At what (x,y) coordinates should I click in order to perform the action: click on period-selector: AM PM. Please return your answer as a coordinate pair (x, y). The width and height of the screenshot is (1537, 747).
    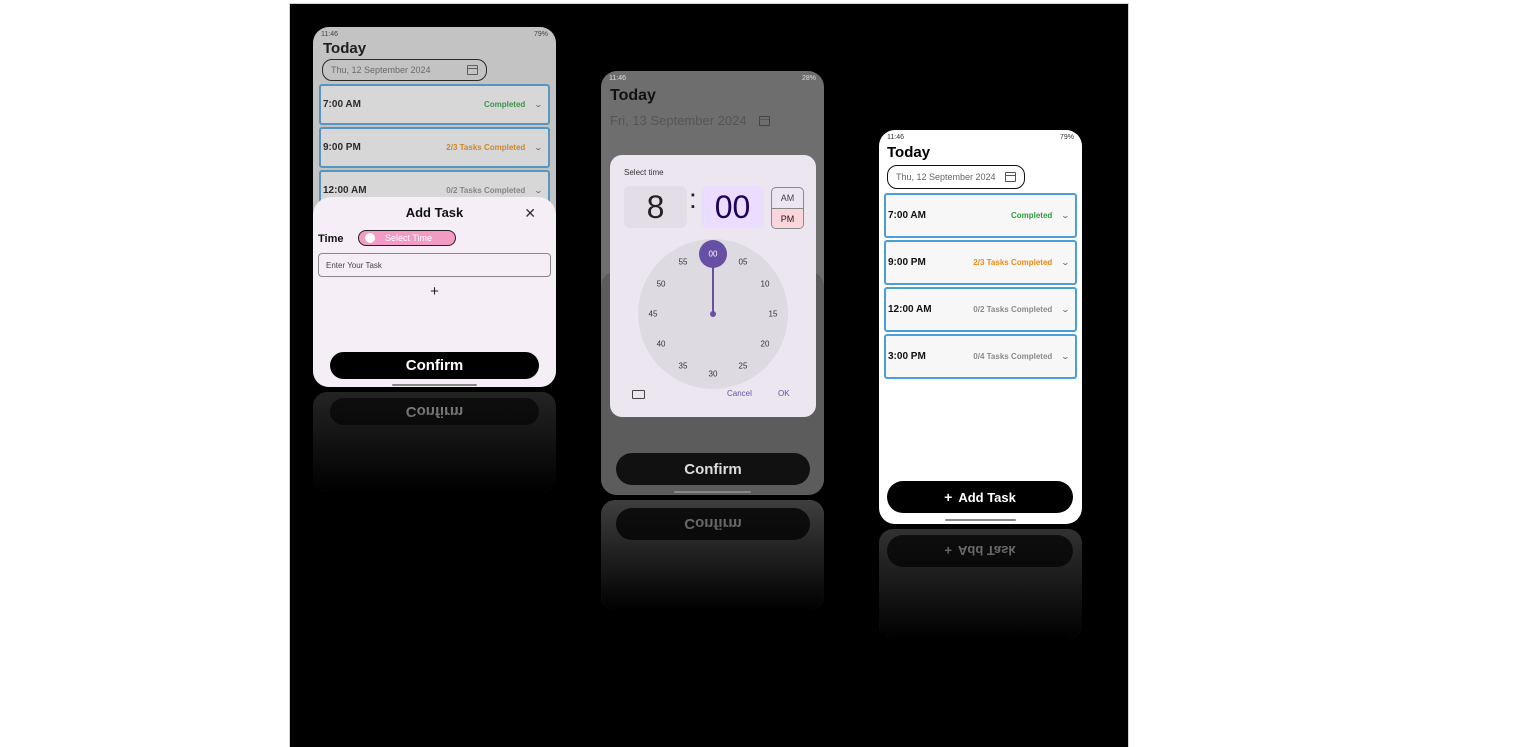
    Looking at the image, I should click on (787, 208).